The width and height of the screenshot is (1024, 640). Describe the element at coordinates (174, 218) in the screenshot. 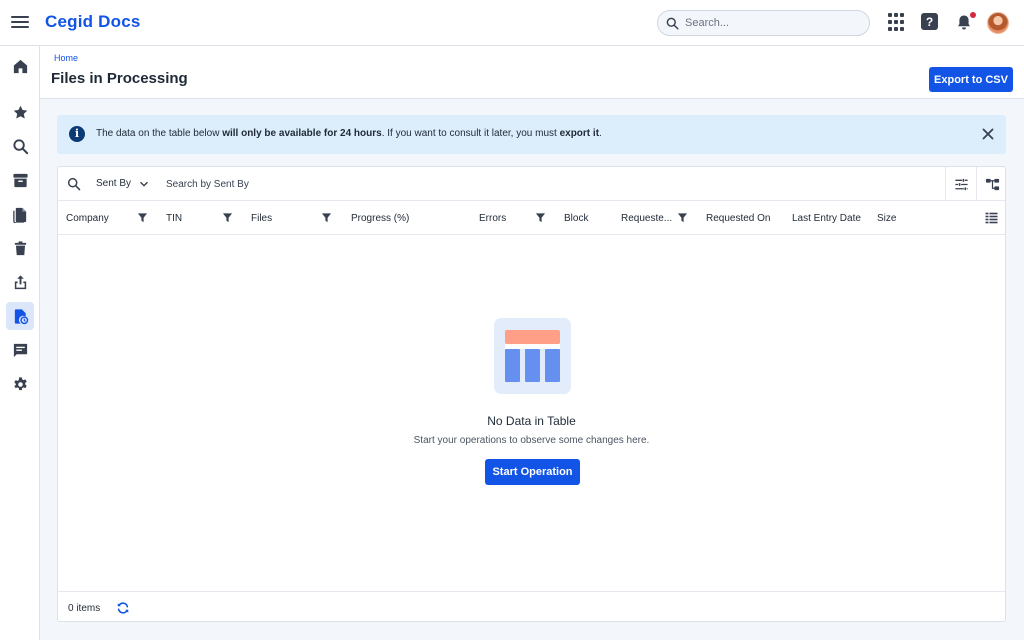

I see `column-header-tin: TIN` at that location.